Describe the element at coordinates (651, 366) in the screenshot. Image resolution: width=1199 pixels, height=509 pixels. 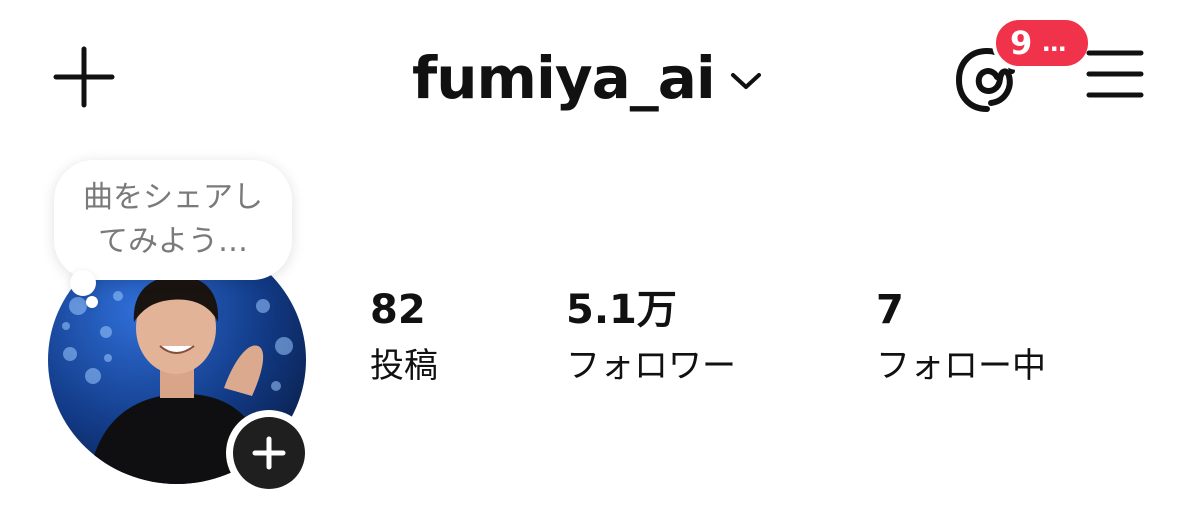
I see `followers-label: フォロワー` at that location.